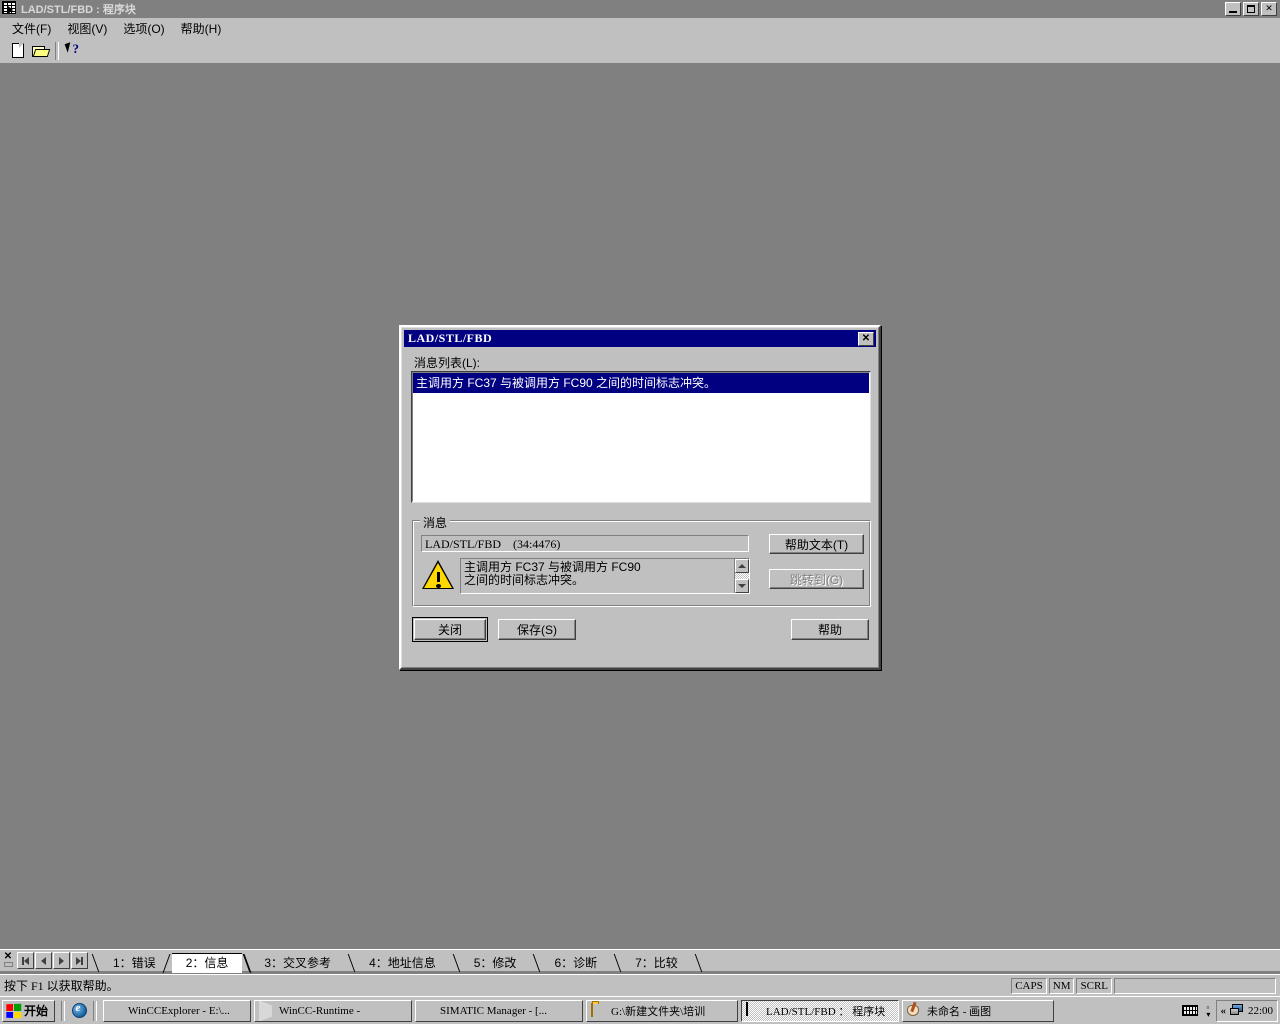  I want to click on status-scroll: SCRL, so click(1094, 985).